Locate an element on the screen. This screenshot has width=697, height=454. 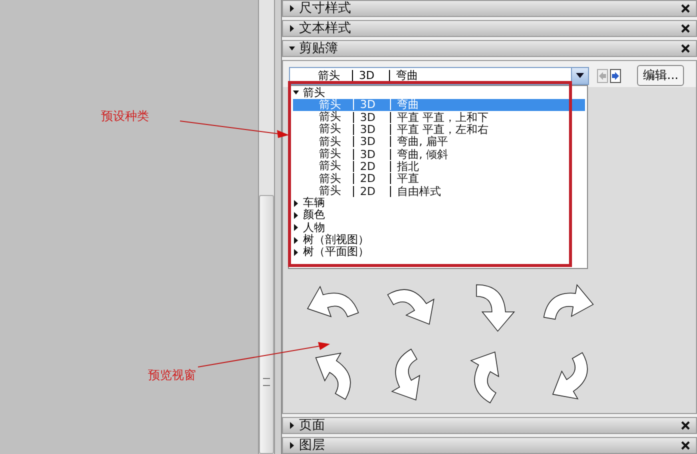
preset-item: 箭头 2D 自由样式 is located at coordinates (439, 191).